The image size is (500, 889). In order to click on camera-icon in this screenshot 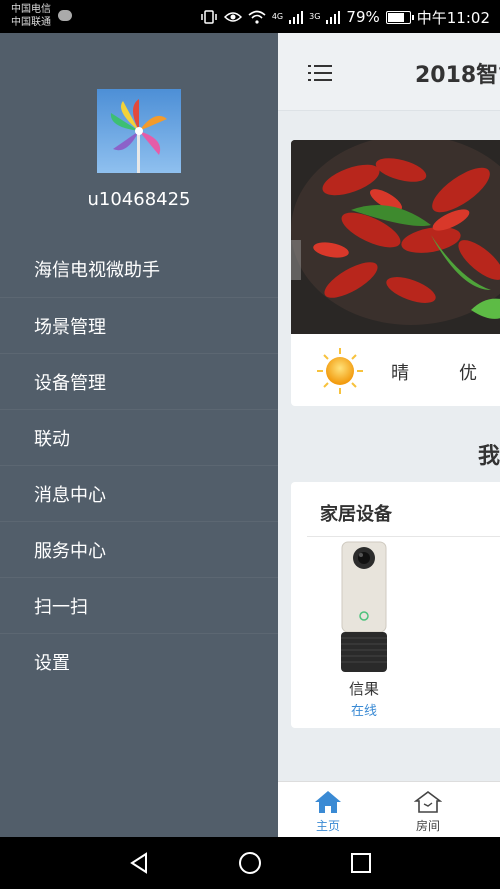, I will do `click(364, 606)`.